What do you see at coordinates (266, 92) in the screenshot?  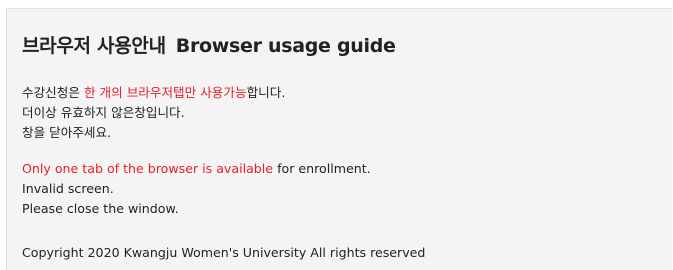 I see `korean-notice-line-1-suffix: 합니다.` at bounding box center [266, 92].